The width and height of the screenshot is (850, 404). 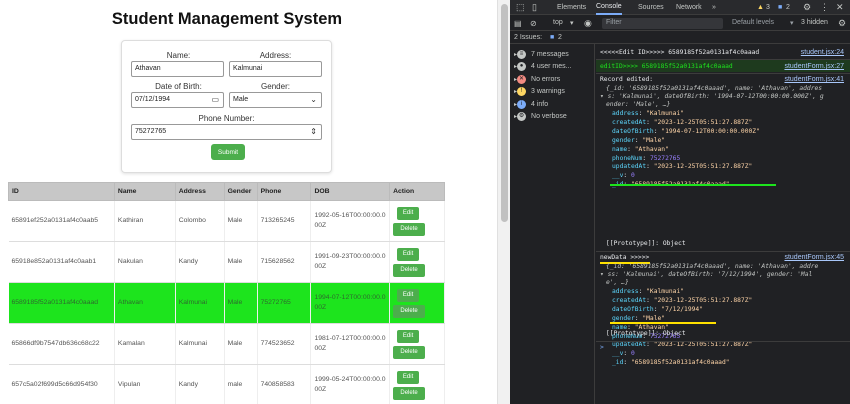 What do you see at coordinates (753, 22) in the screenshot?
I see `levels-select: Default levels` at bounding box center [753, 22].